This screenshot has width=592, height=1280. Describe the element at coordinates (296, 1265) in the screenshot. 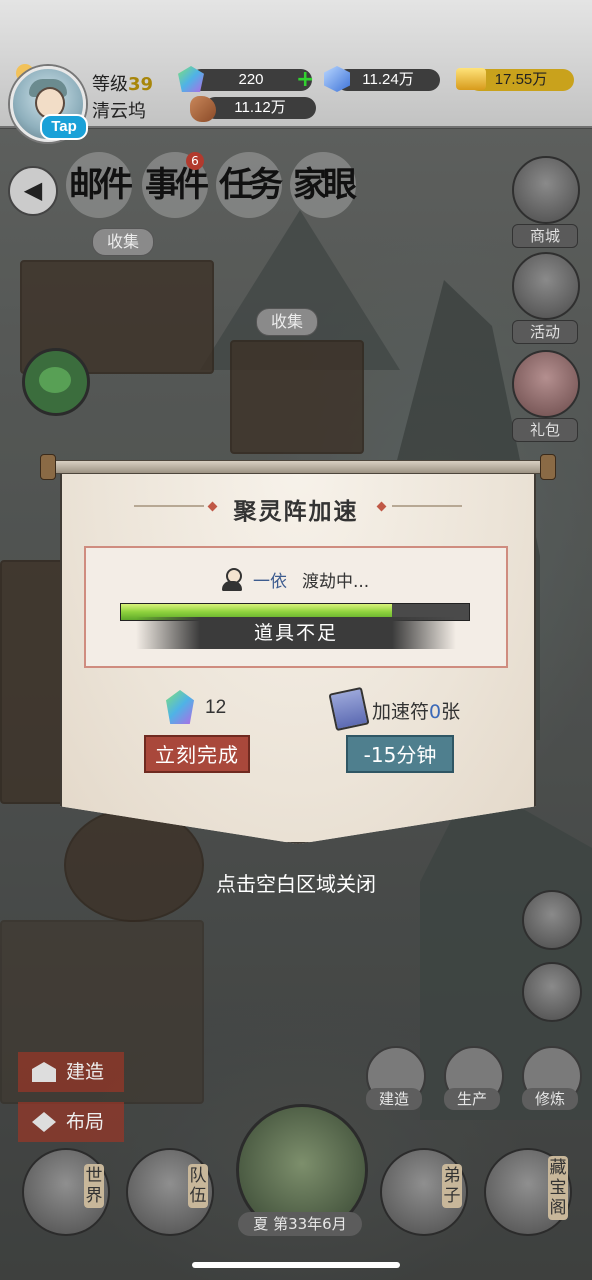

I see `home-indicator` at that location.